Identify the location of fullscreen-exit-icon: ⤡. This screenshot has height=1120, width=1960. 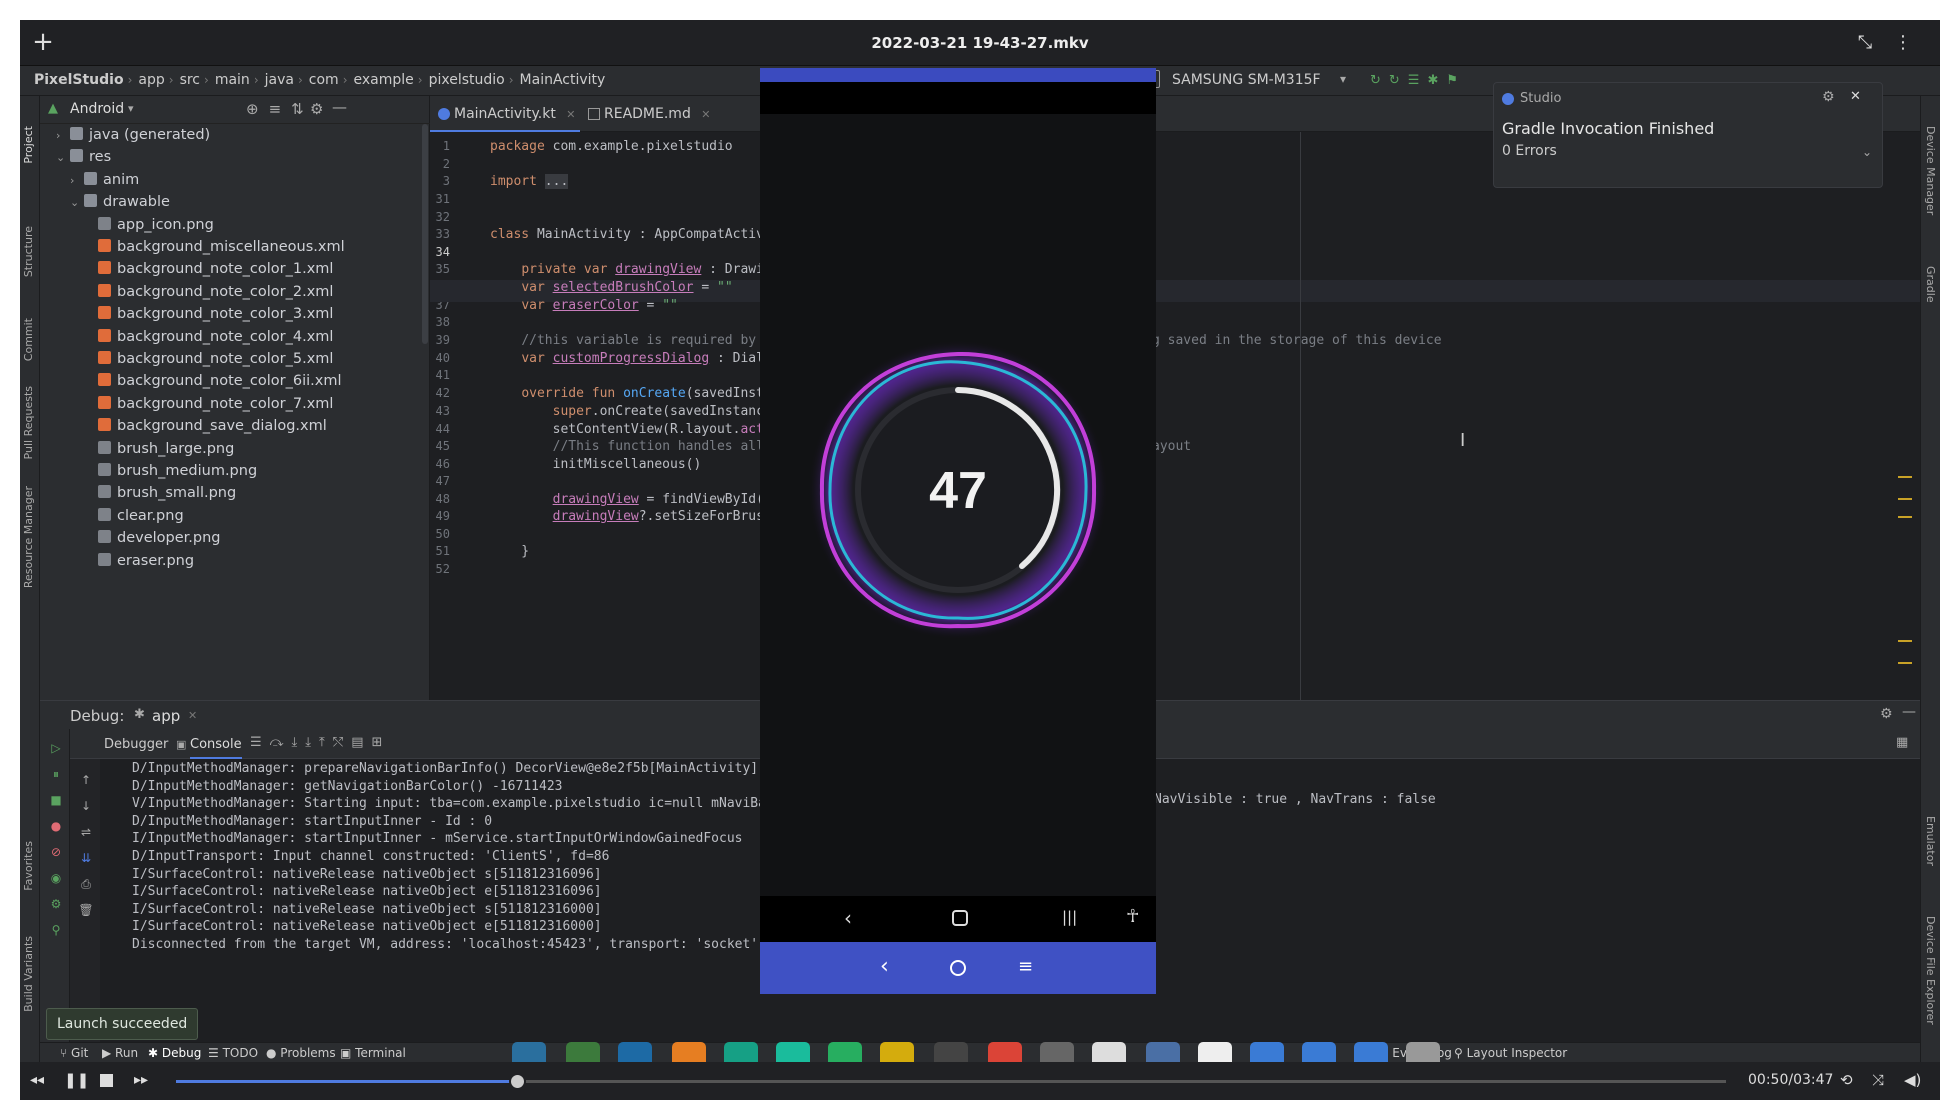
(1865, 43).